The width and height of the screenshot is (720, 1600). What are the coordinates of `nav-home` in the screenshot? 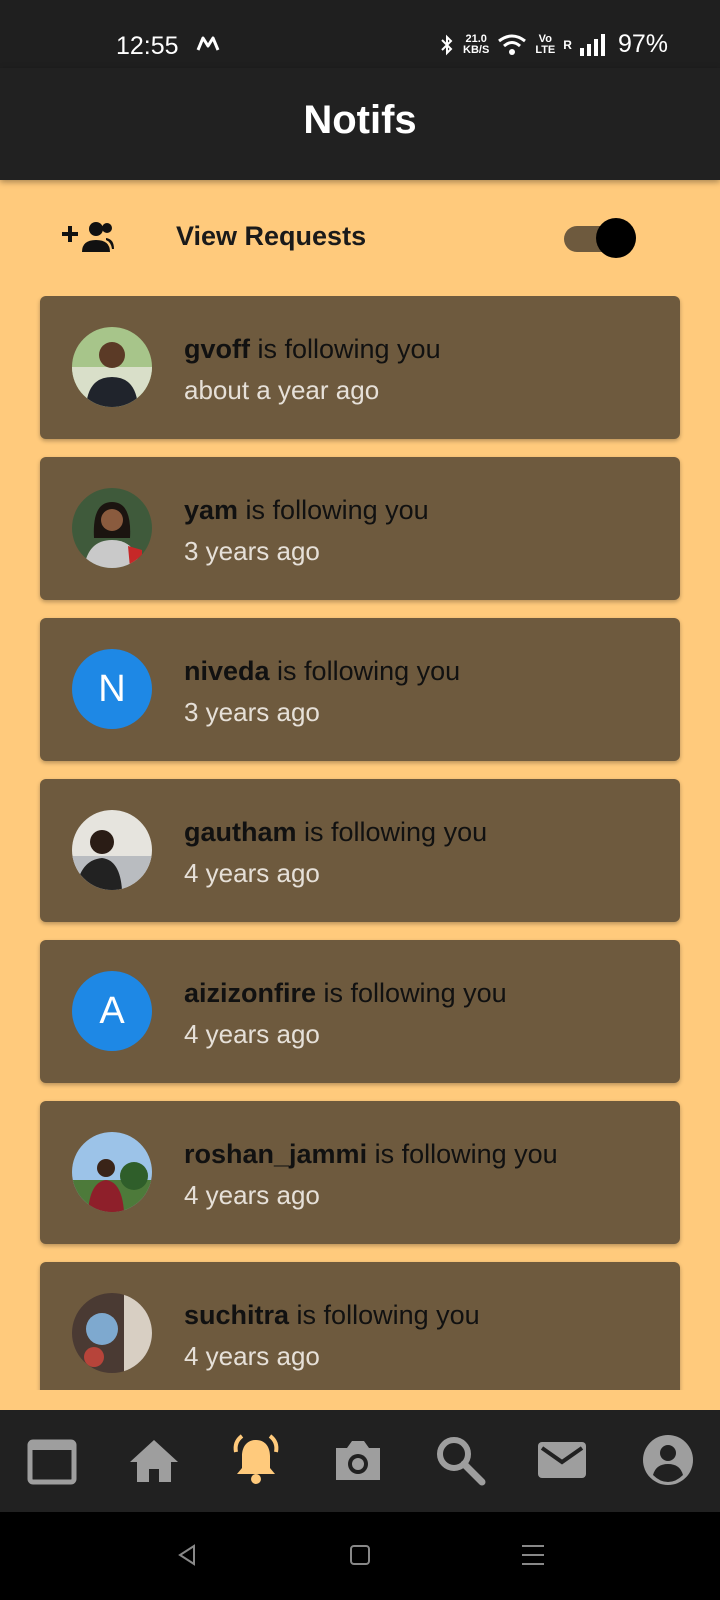 It's located at (154, 1460).